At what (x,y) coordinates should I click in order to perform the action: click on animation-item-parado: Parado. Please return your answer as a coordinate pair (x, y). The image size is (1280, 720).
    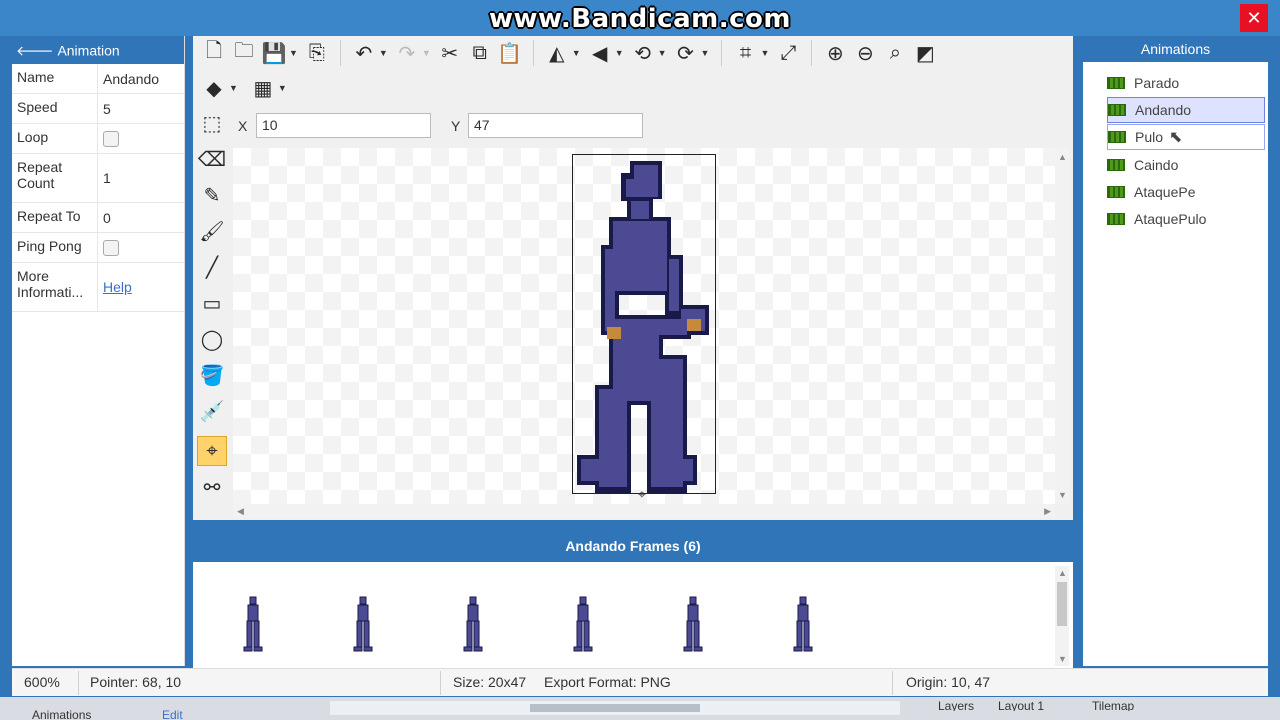
    Looking at the image, I should click on (1186, 83).